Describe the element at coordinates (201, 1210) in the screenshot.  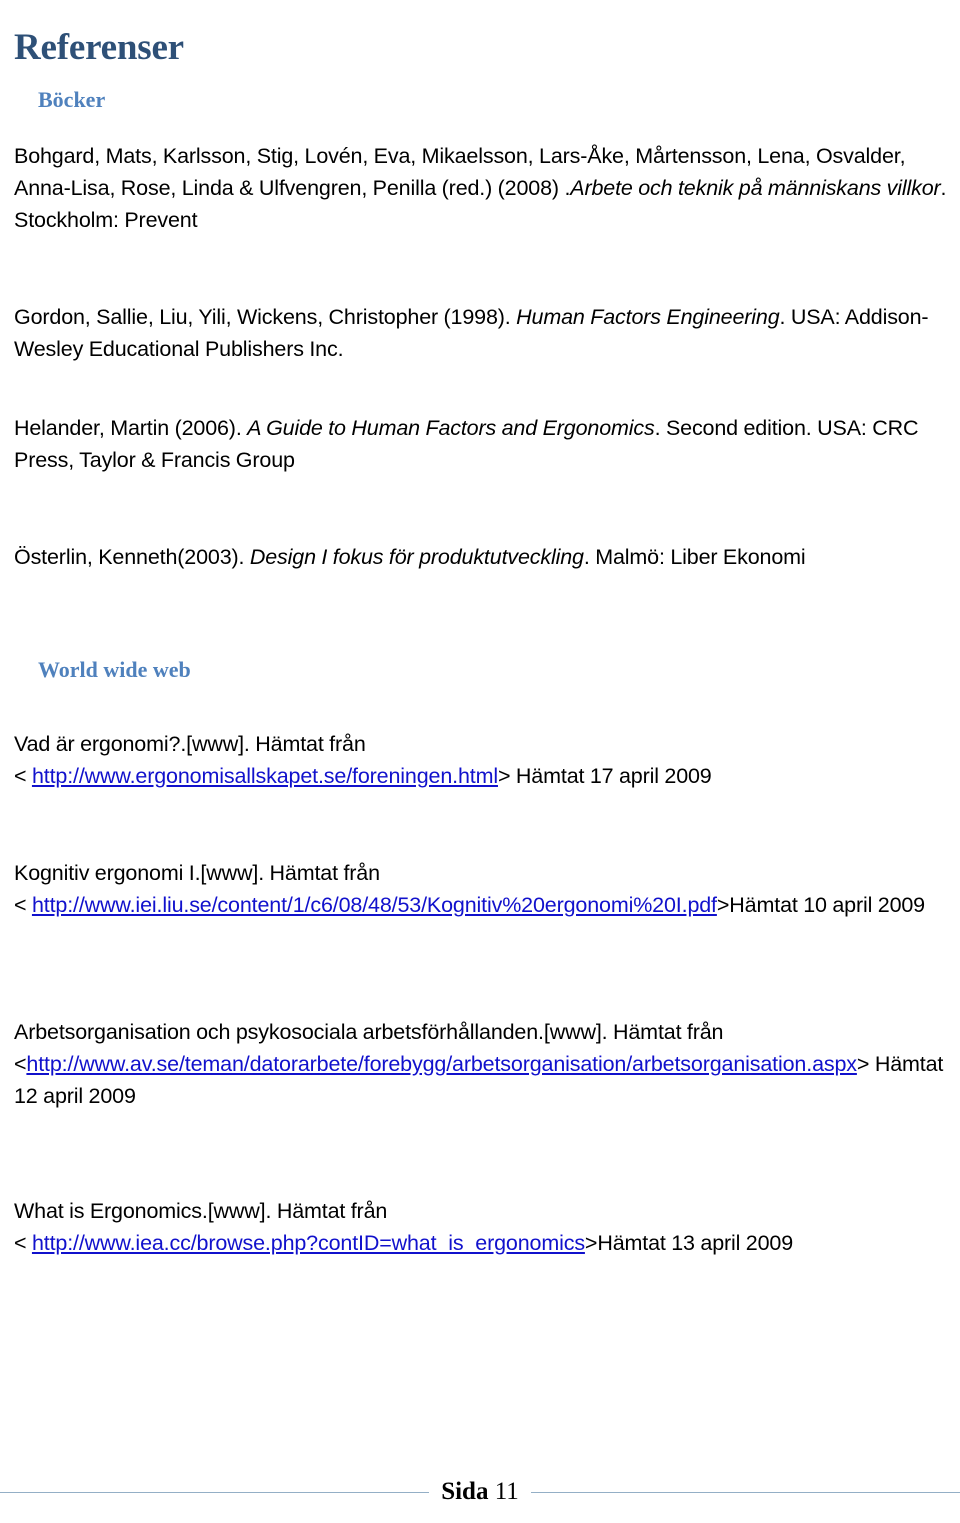
I see `web-source-title: What is Ergonomics.[www]. Hämtat från` at that location.